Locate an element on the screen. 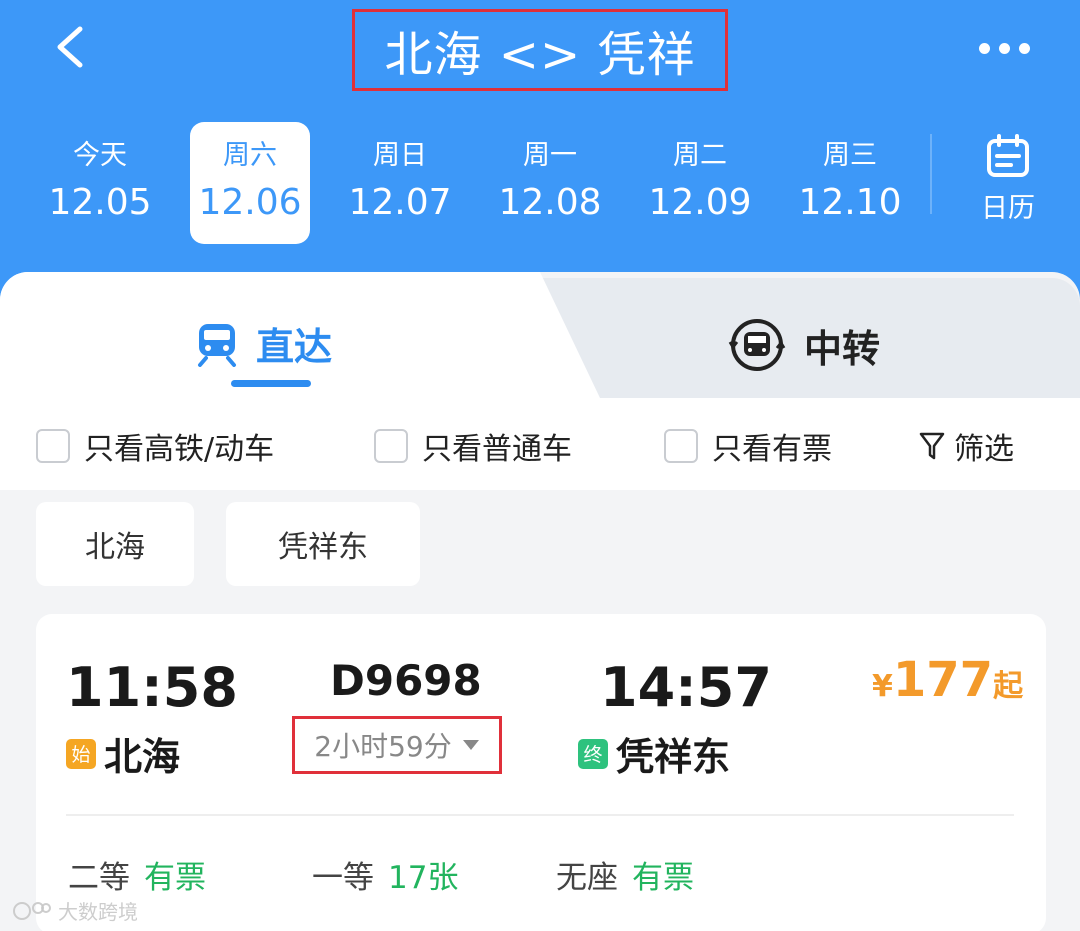 The image size is (1080, 931). filter-available: 只看有票 is located at coordinates (748, 446).